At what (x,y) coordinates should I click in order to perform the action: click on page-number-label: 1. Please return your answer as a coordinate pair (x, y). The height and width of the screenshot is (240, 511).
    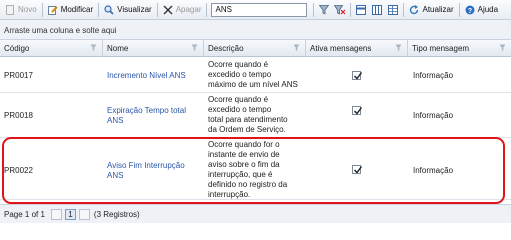
    Looking at the image, I should click on (70, 214).